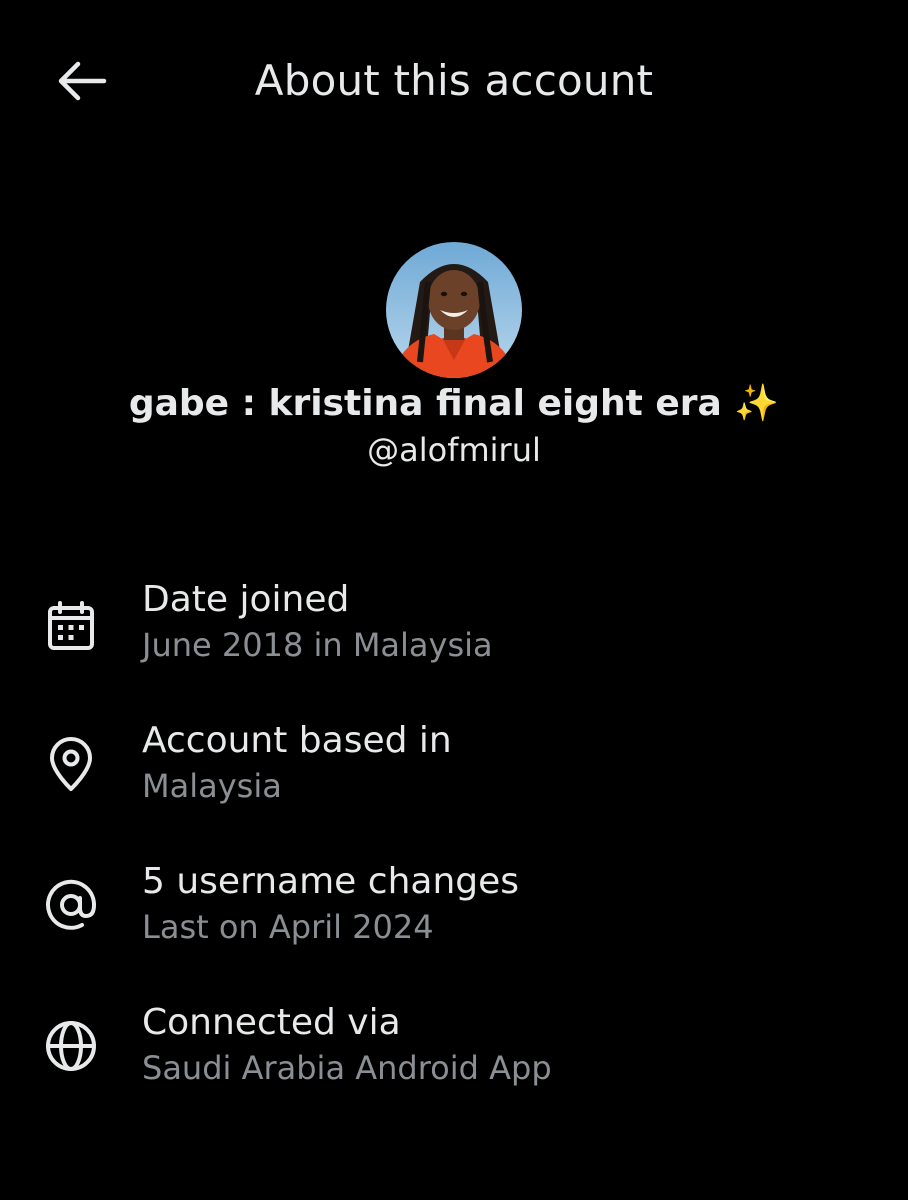 The height and width of the screenshot is (1200, 908). I want to click on info-row-connected-via: Connected via Saudi Arabia Android App, so click(454, 1061).